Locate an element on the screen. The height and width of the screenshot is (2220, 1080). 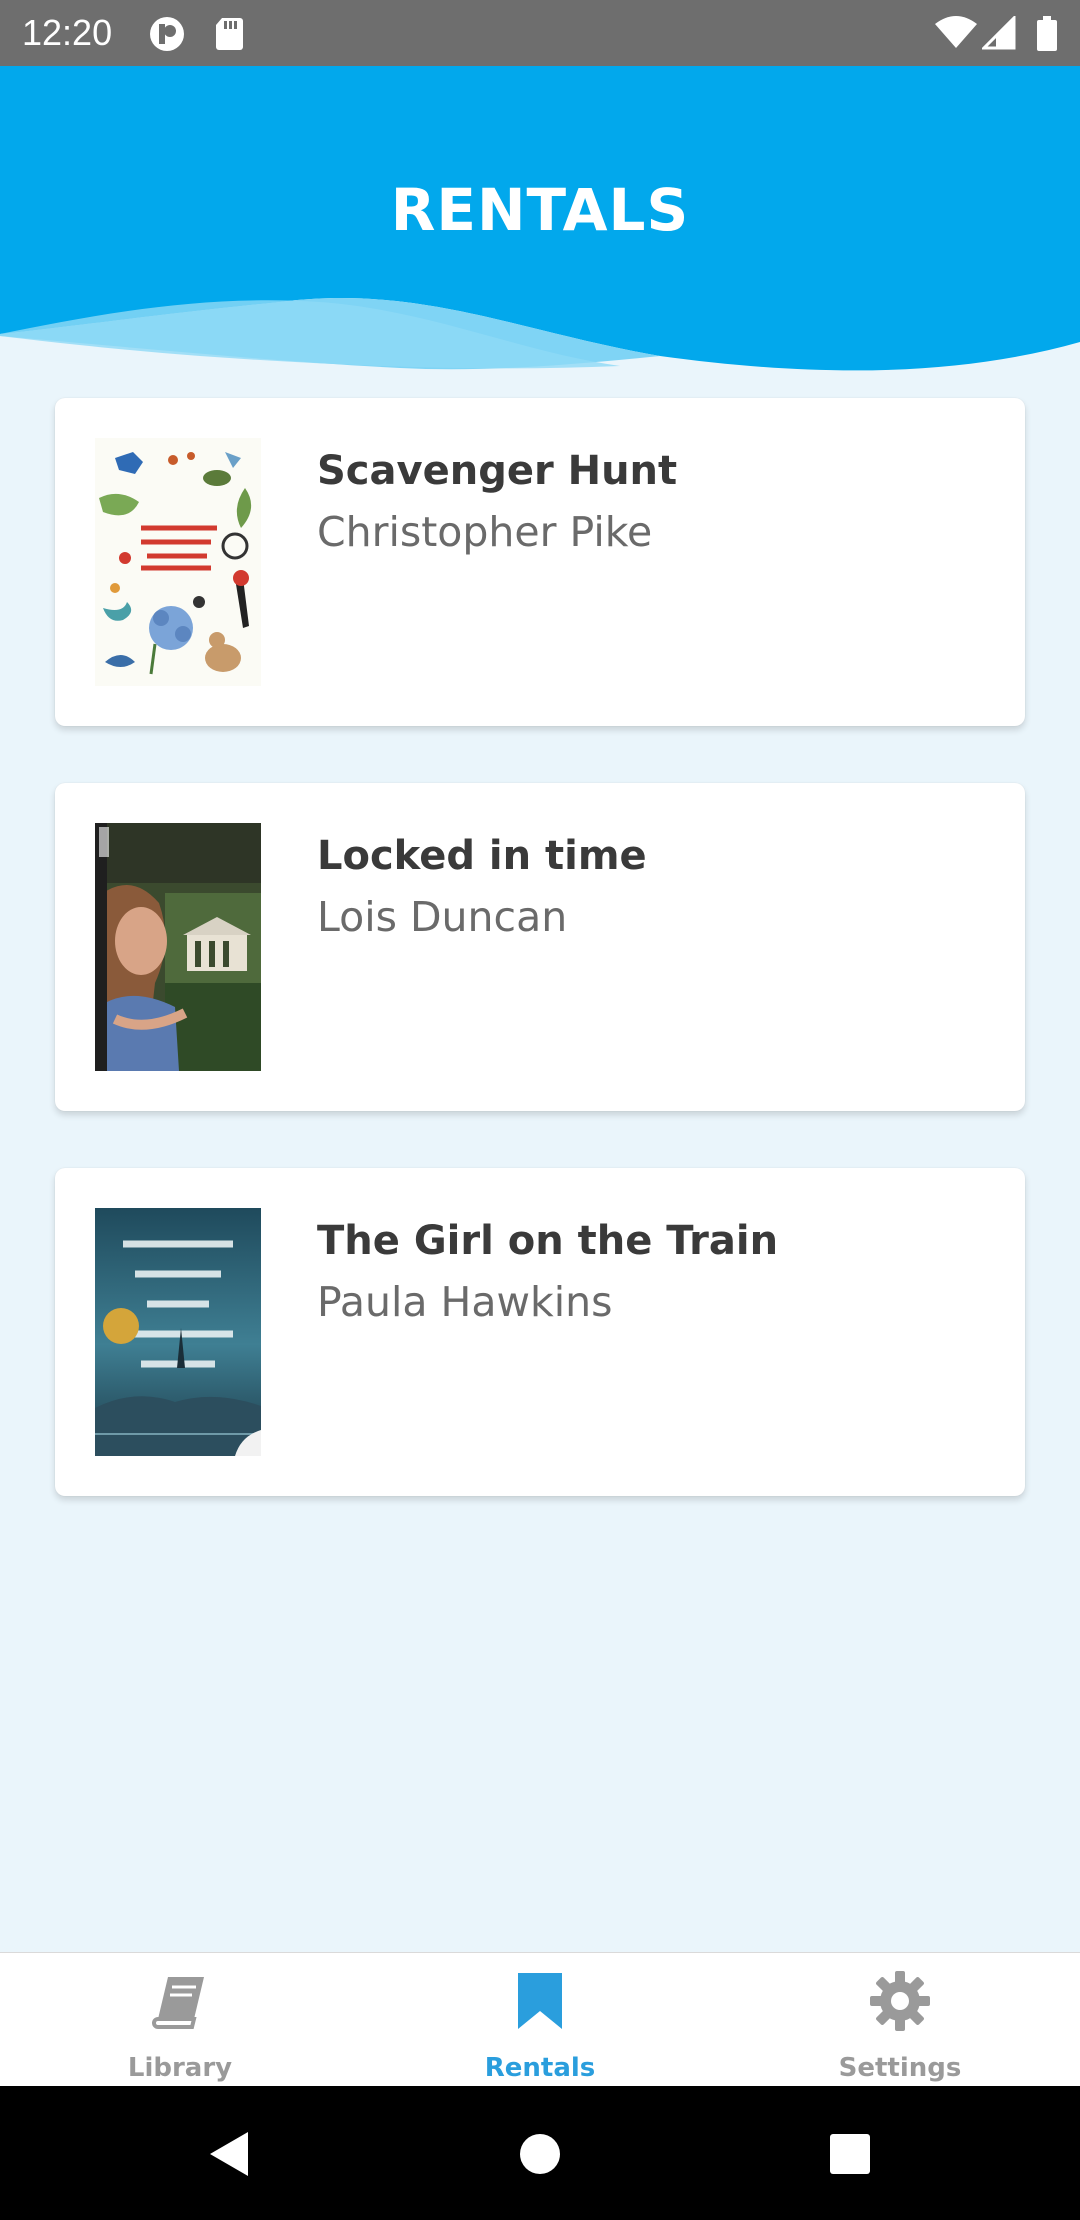
tab-rentals: Rentals is located at coordinates (540, 2020).